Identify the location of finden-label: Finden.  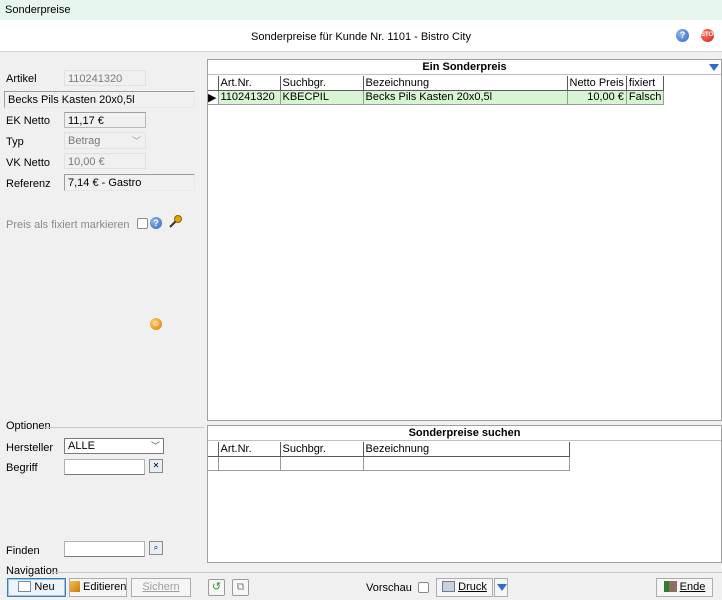
(23, 551).